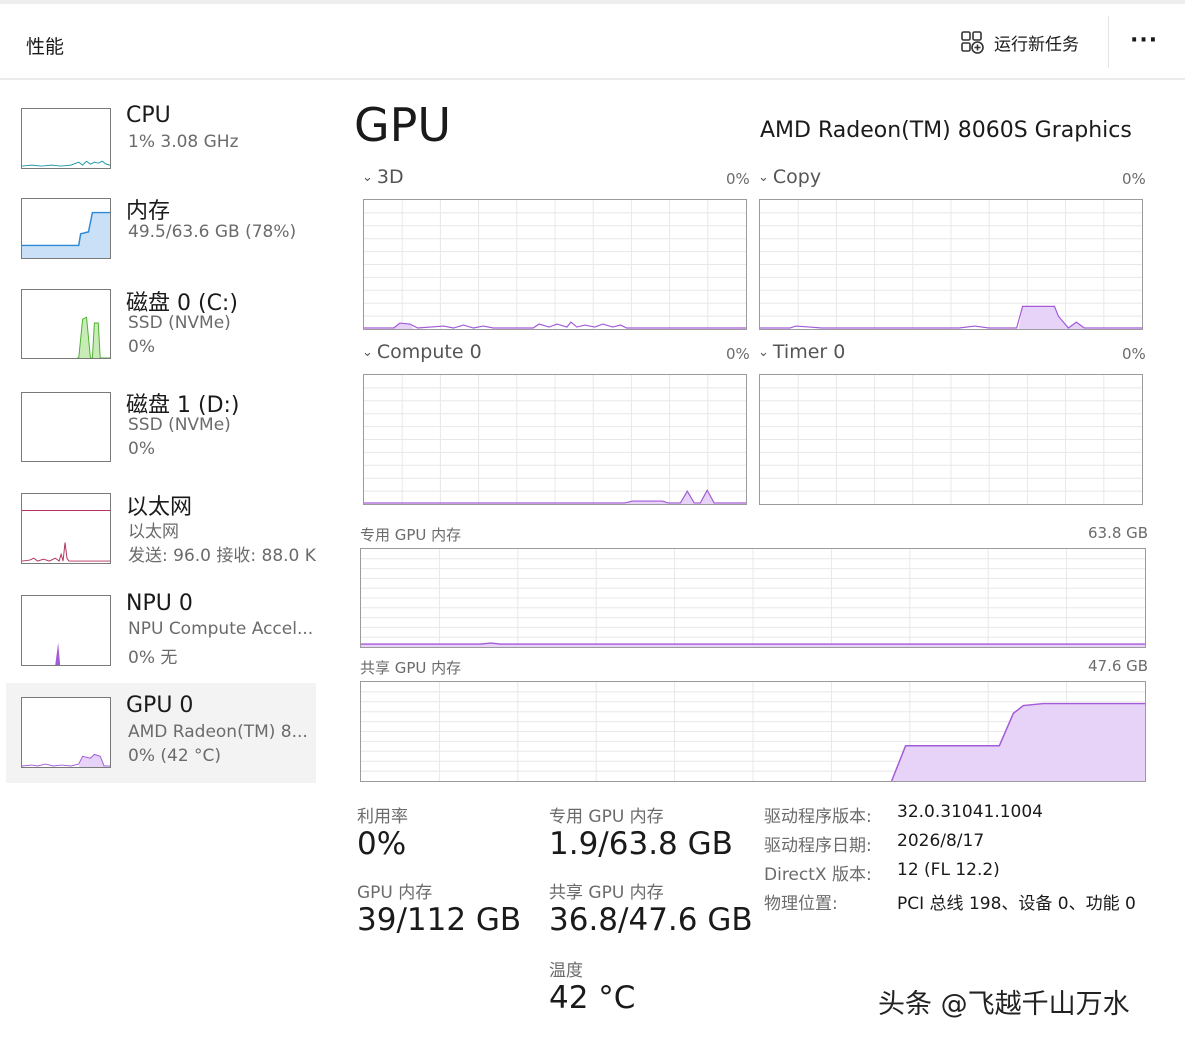 This screenshot has height=1044, width=1185. Describe the element at coordinates (592, 998) in the screenshot. I see `temperature-value: 42 °C` at that location.